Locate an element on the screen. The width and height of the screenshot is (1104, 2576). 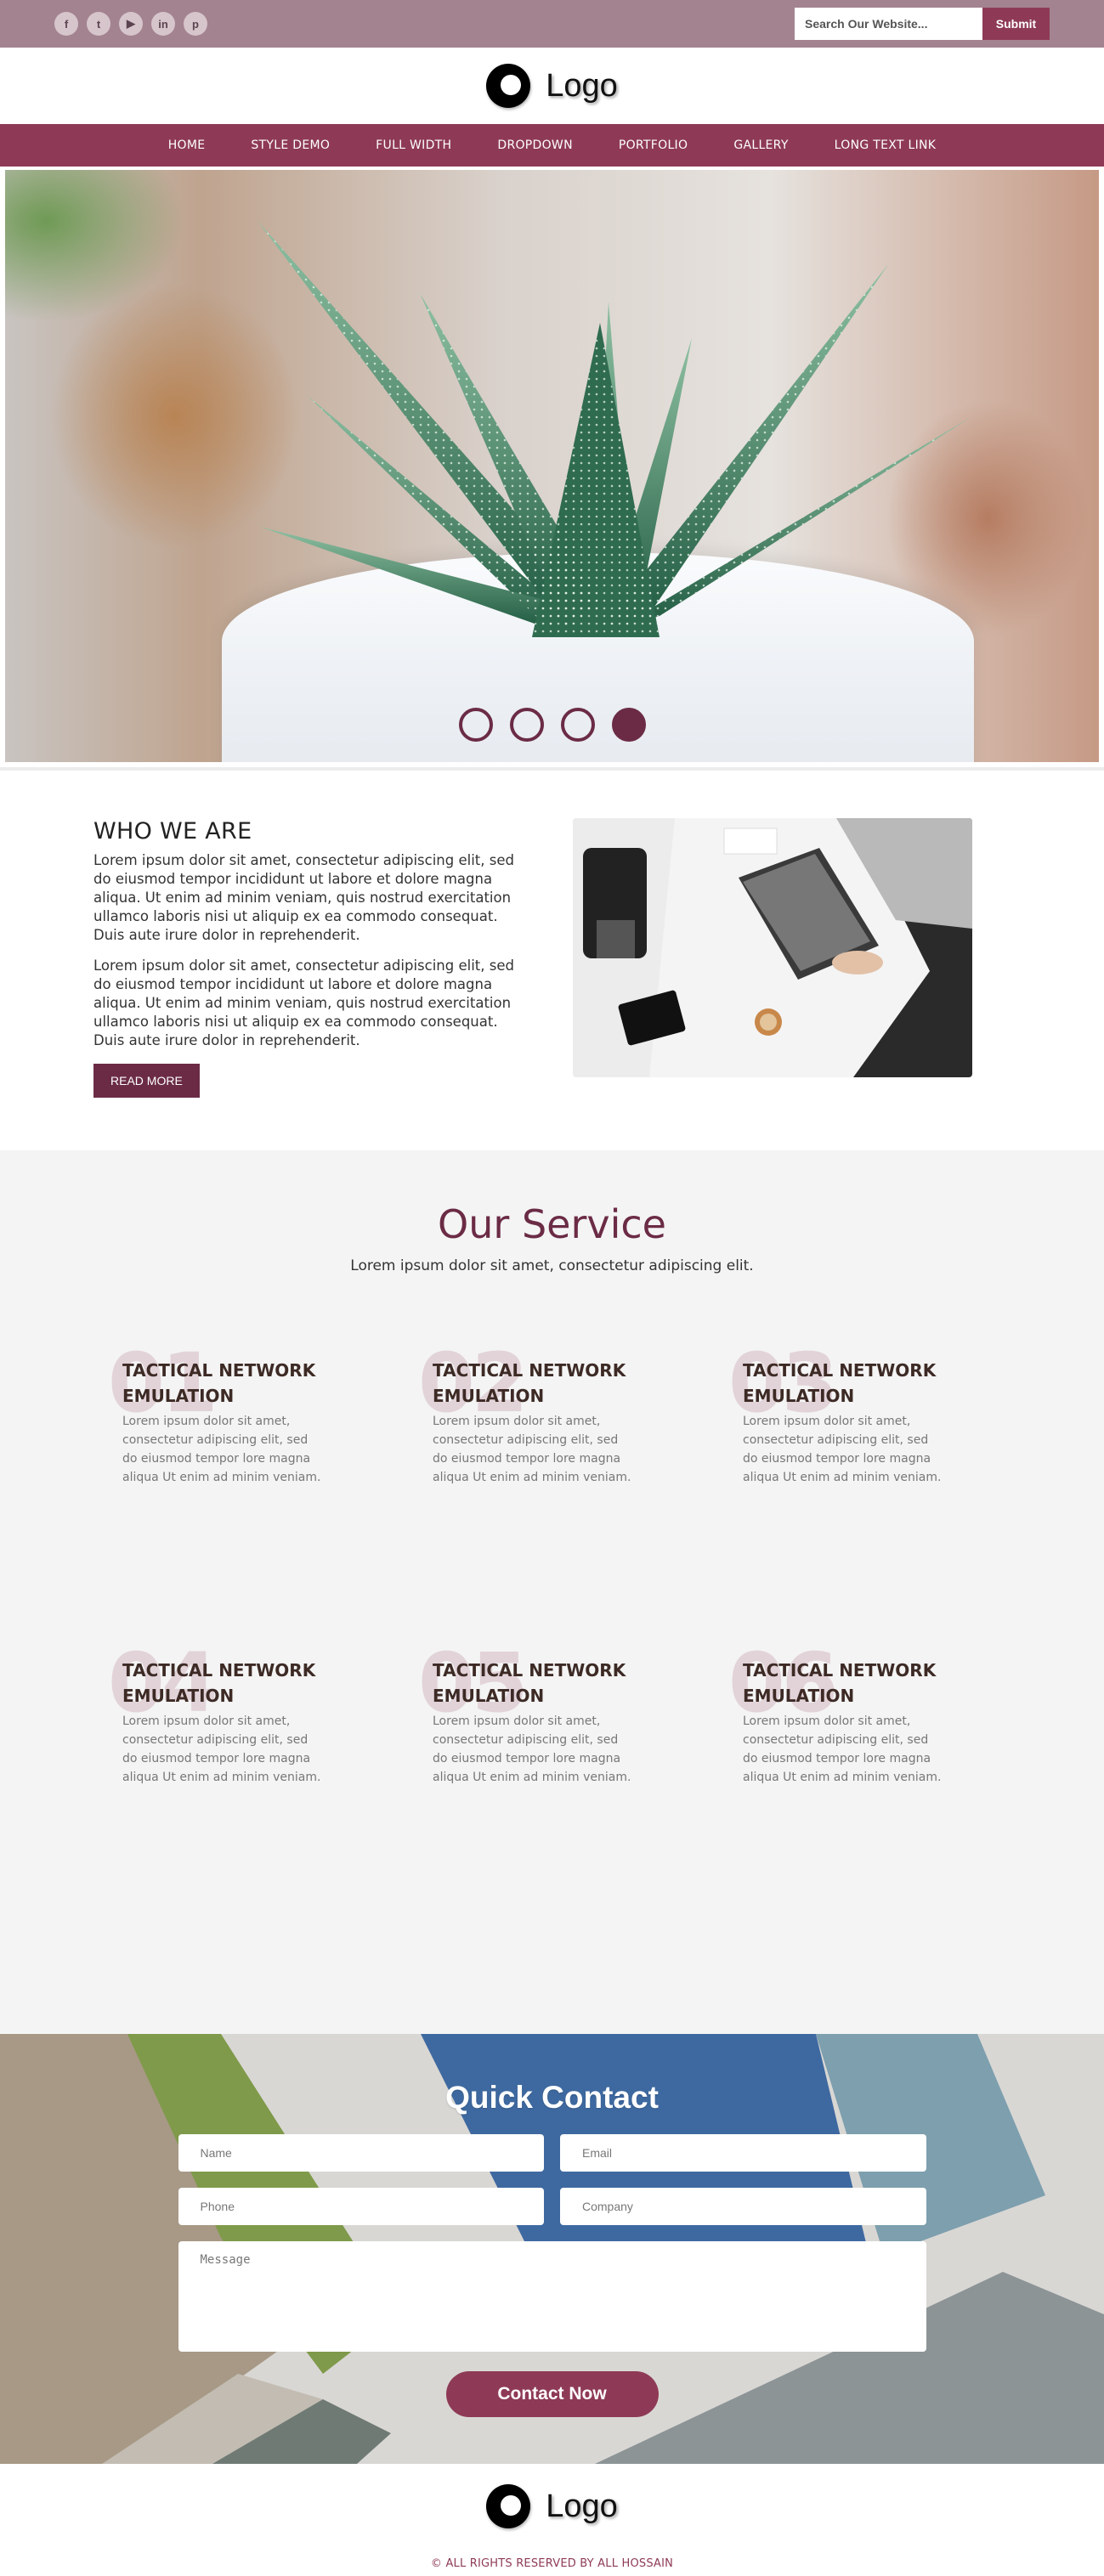
slider-dots is located at coordinates (552, 725).